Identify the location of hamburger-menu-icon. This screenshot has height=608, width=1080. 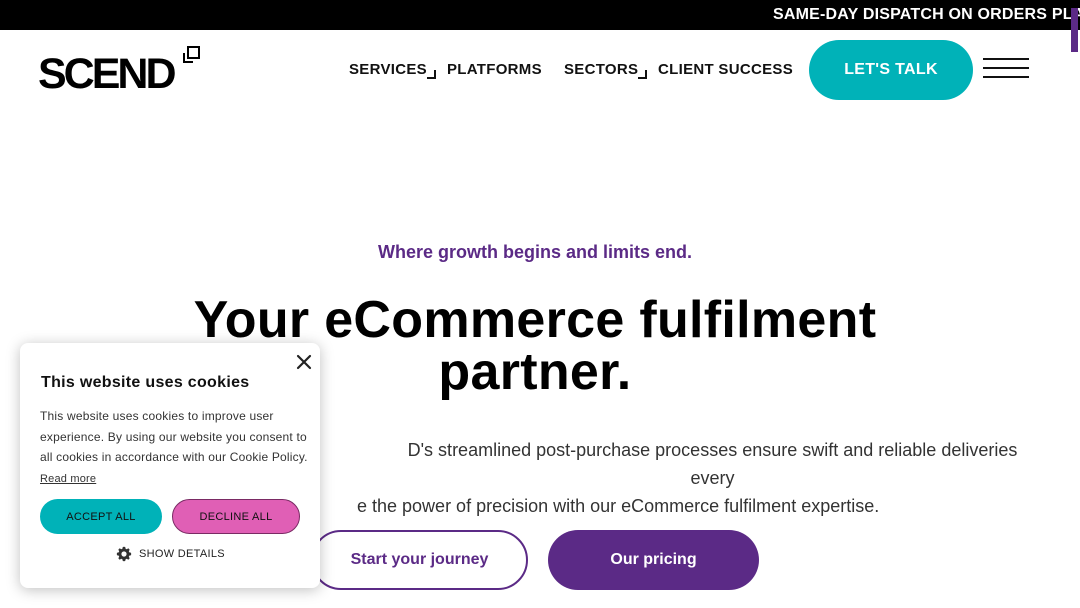
(1006, 69).